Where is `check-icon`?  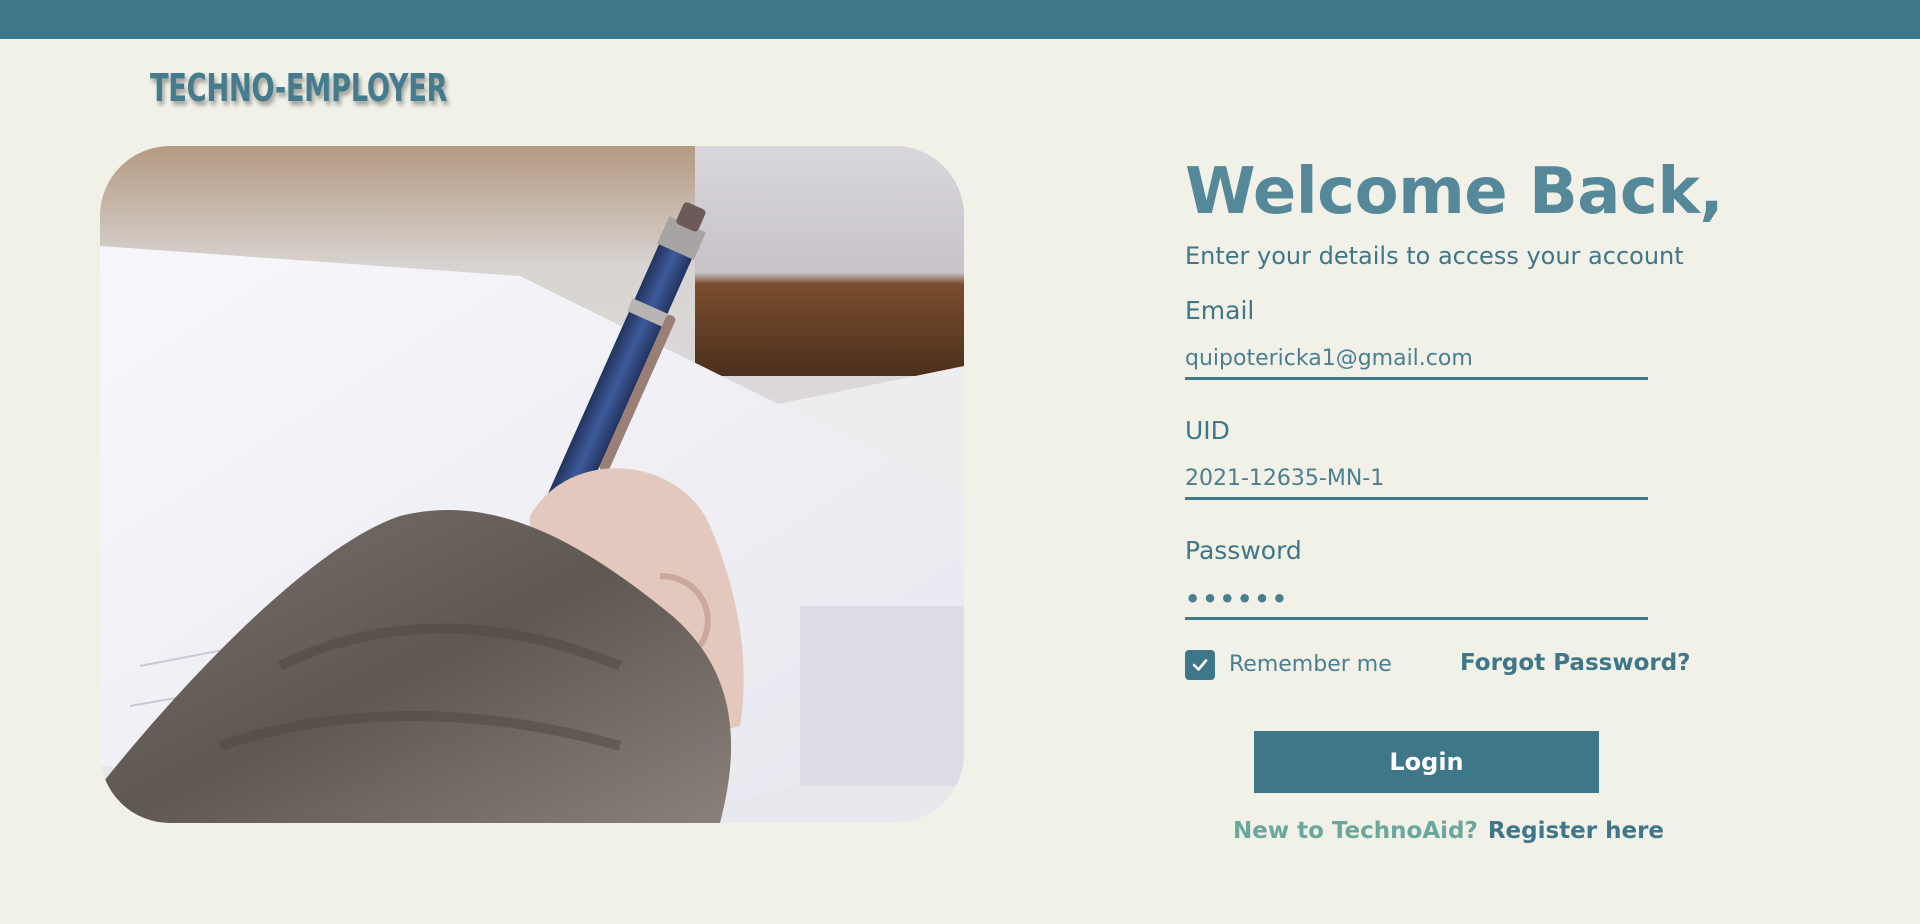 check-icon is located at coordinates (1200, 665).